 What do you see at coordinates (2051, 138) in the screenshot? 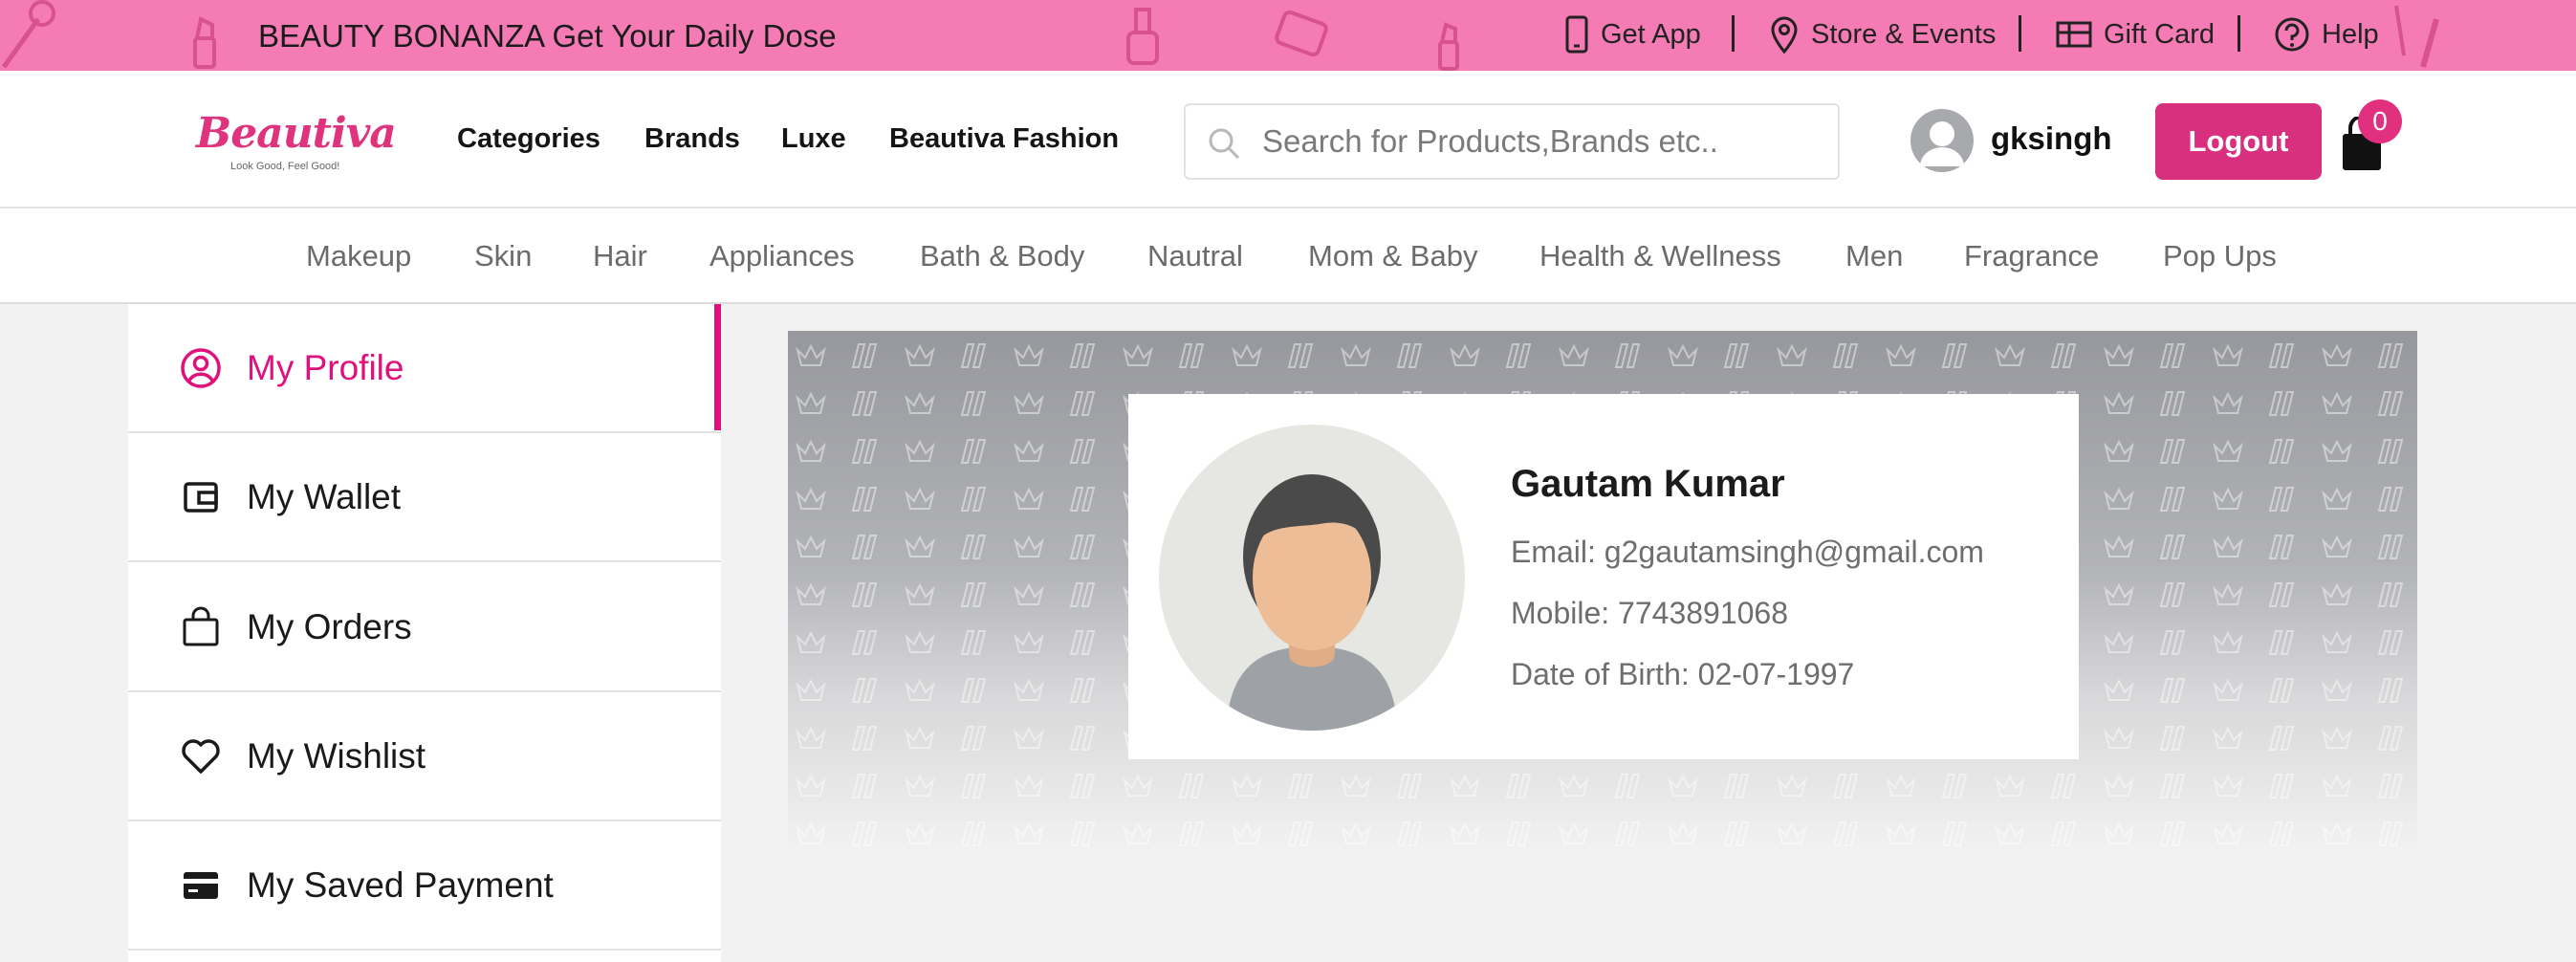
I see `username: gksingh` at bounding box center [2051, 138].